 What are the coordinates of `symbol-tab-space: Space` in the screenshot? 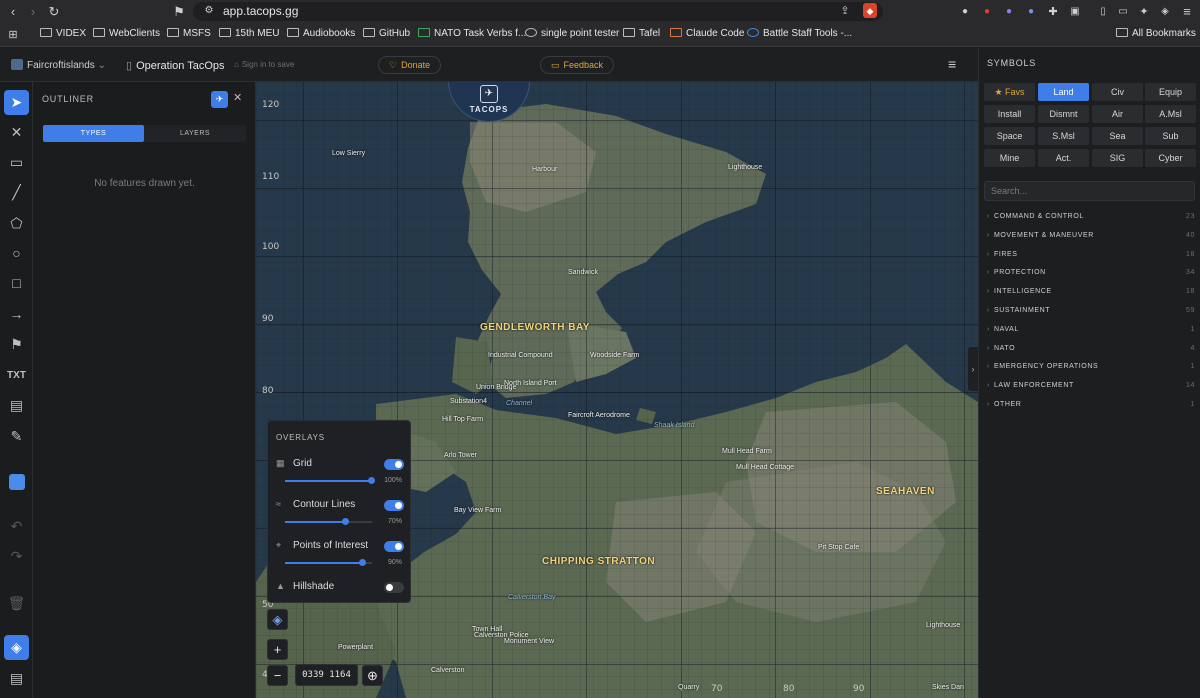 It's located at (1009, 136).